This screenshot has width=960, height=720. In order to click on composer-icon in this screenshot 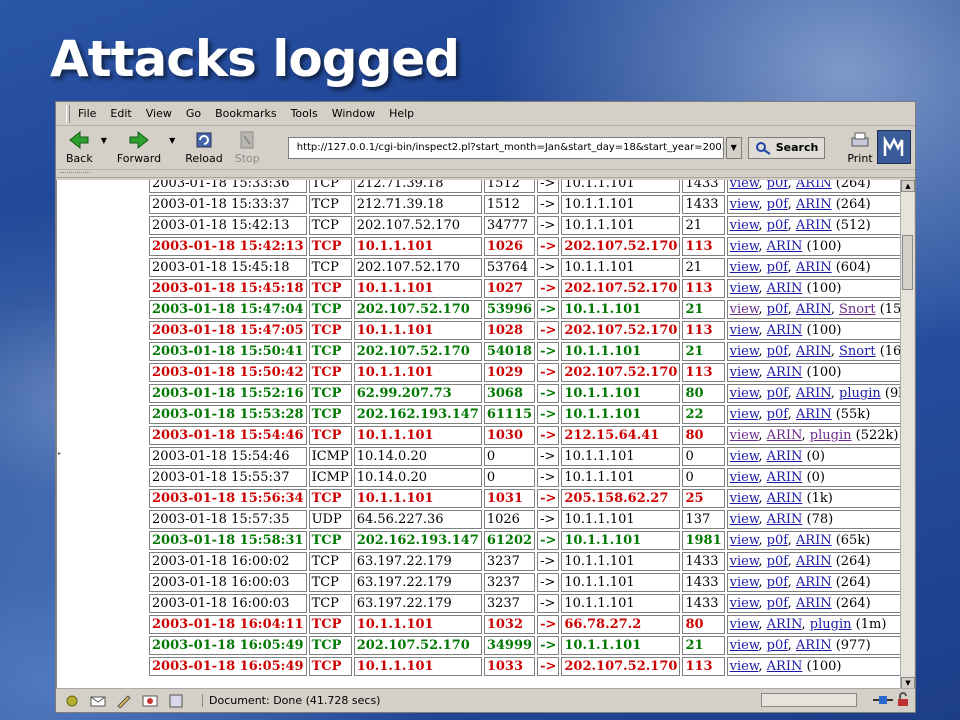, I will do `click(124, 701)`.